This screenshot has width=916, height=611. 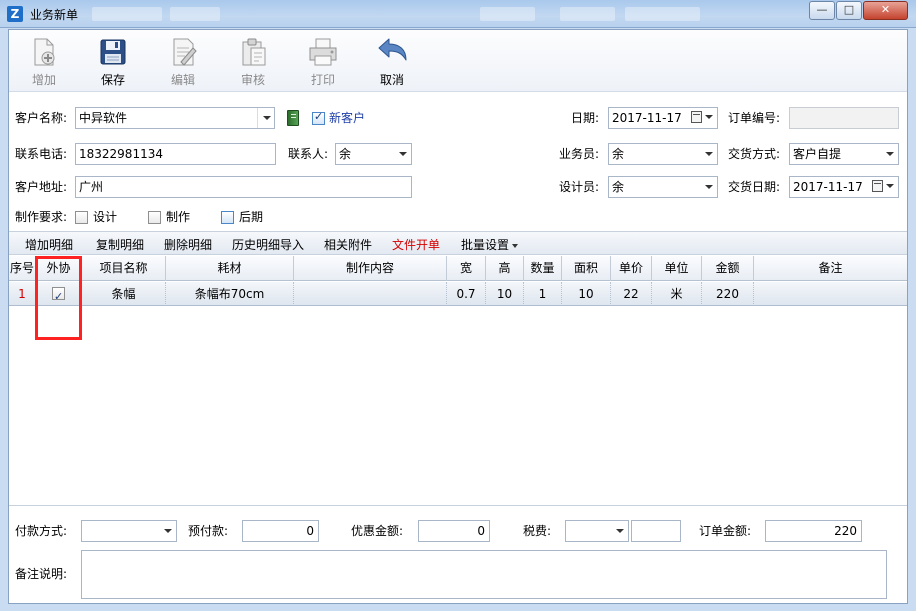 I want to click on print-button-label: 打印, so click(x=322, y=80).